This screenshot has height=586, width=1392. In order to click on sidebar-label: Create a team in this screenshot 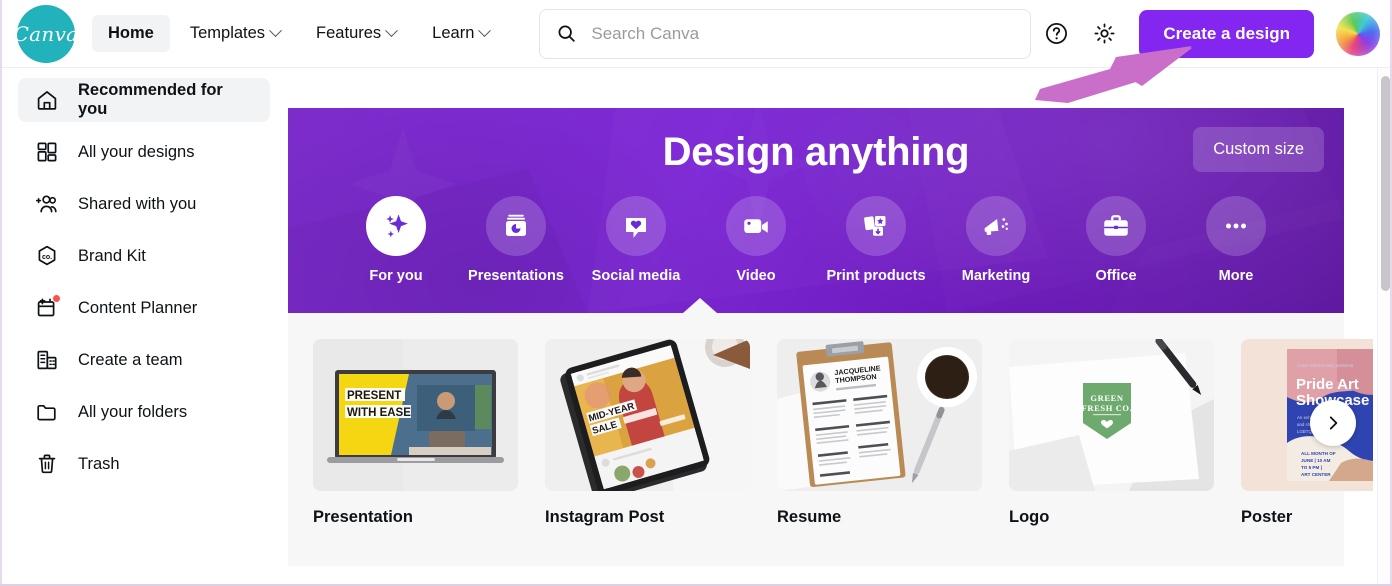, I will do `click(130, 359)`.